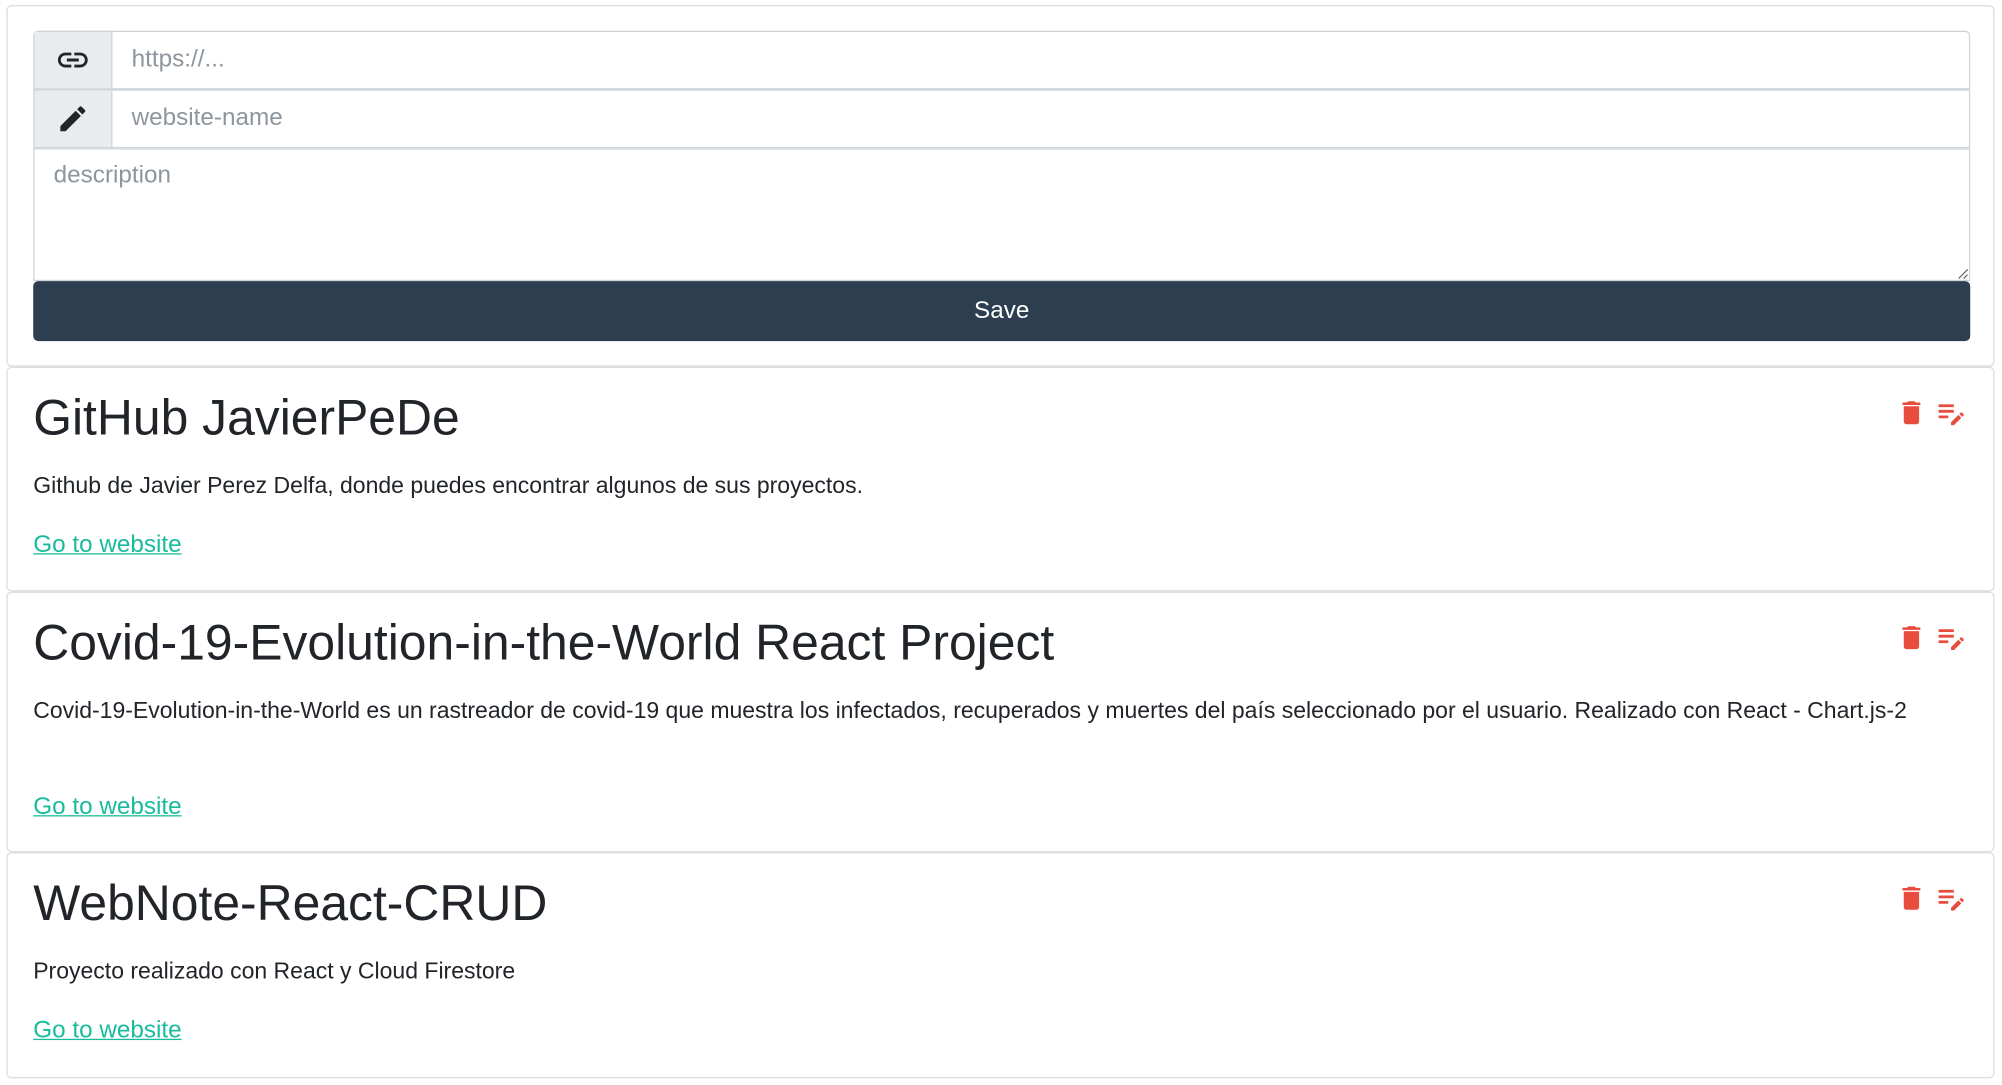 This screenshot has width=2002, height=1085. I want to click on description-textarea, so click(1002, 215).